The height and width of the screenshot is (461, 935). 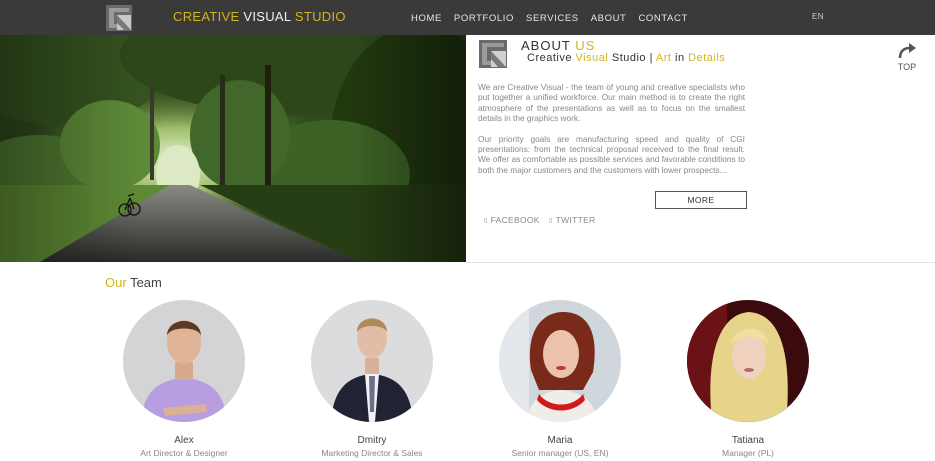 I want to click on brand-creative: CREATIVE, so click(x=206, y=16).